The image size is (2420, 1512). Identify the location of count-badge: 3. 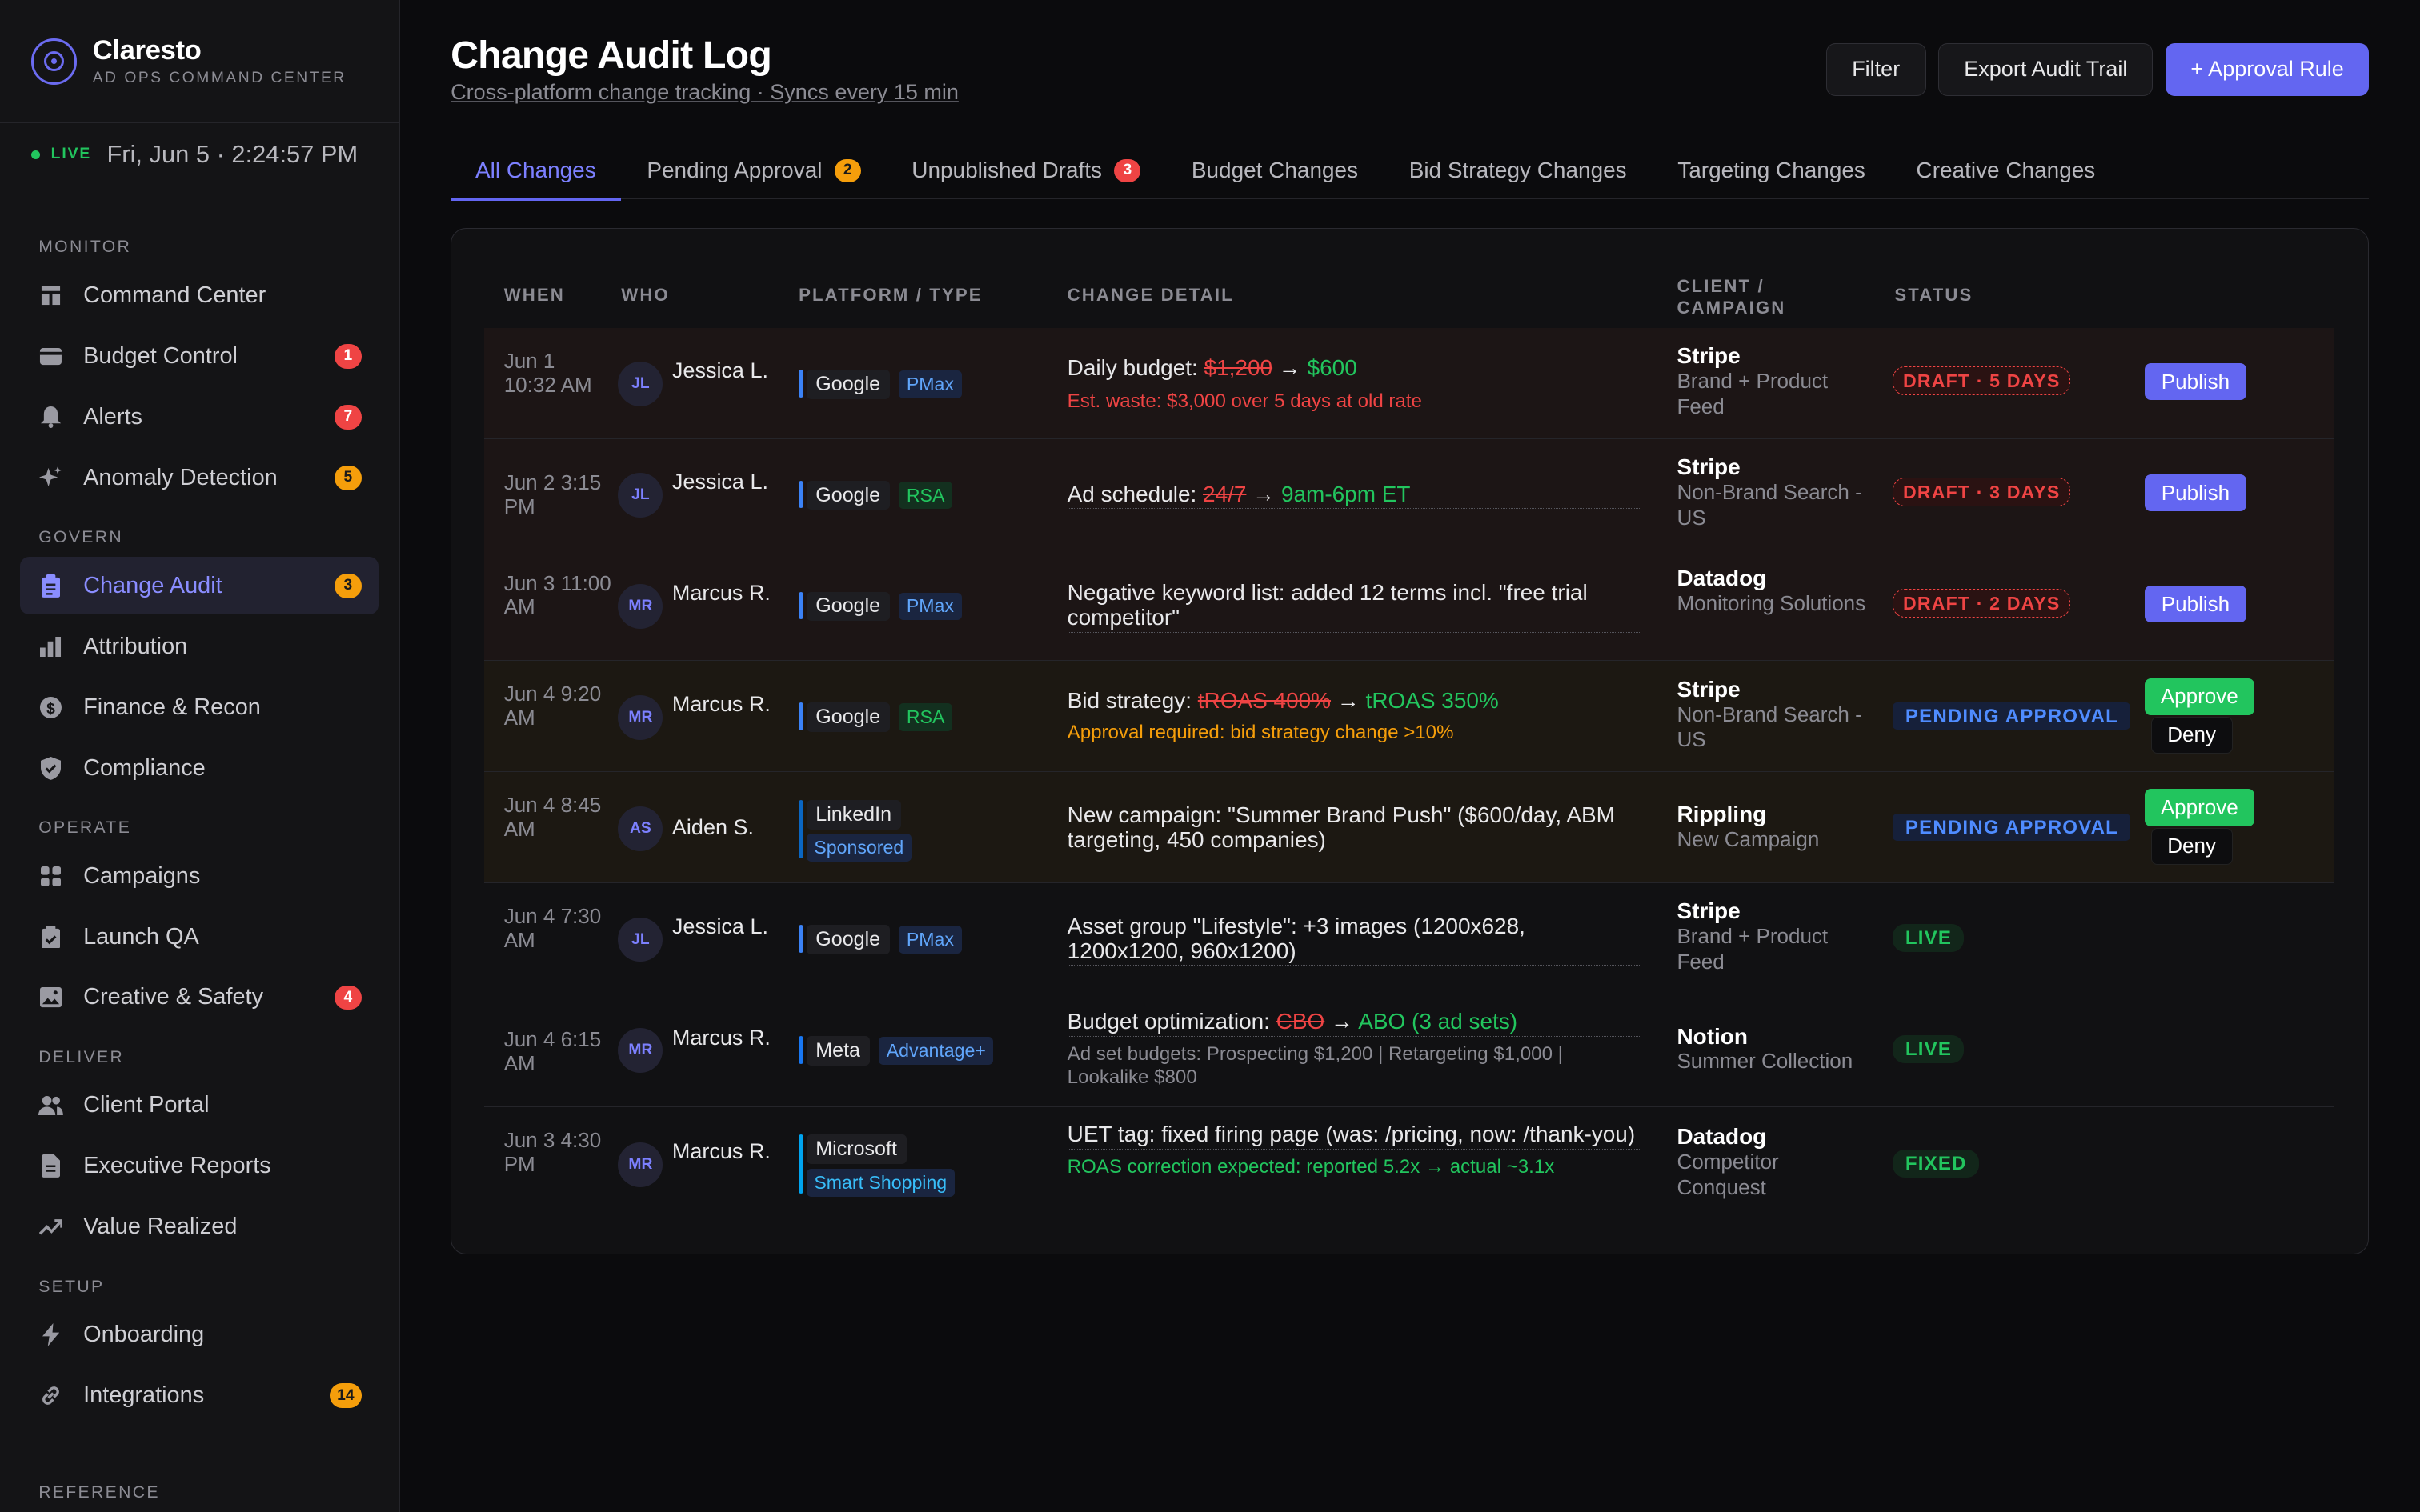
(348, 585).